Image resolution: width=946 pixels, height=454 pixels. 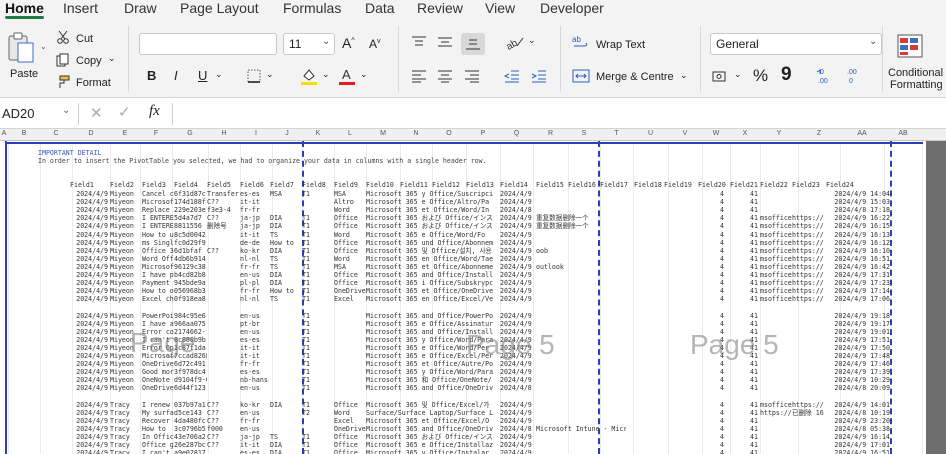 What do you see at coordinates (351, 185) in the screenshot?
I see `header-cell: Field9` at bounding box center [351, 185].